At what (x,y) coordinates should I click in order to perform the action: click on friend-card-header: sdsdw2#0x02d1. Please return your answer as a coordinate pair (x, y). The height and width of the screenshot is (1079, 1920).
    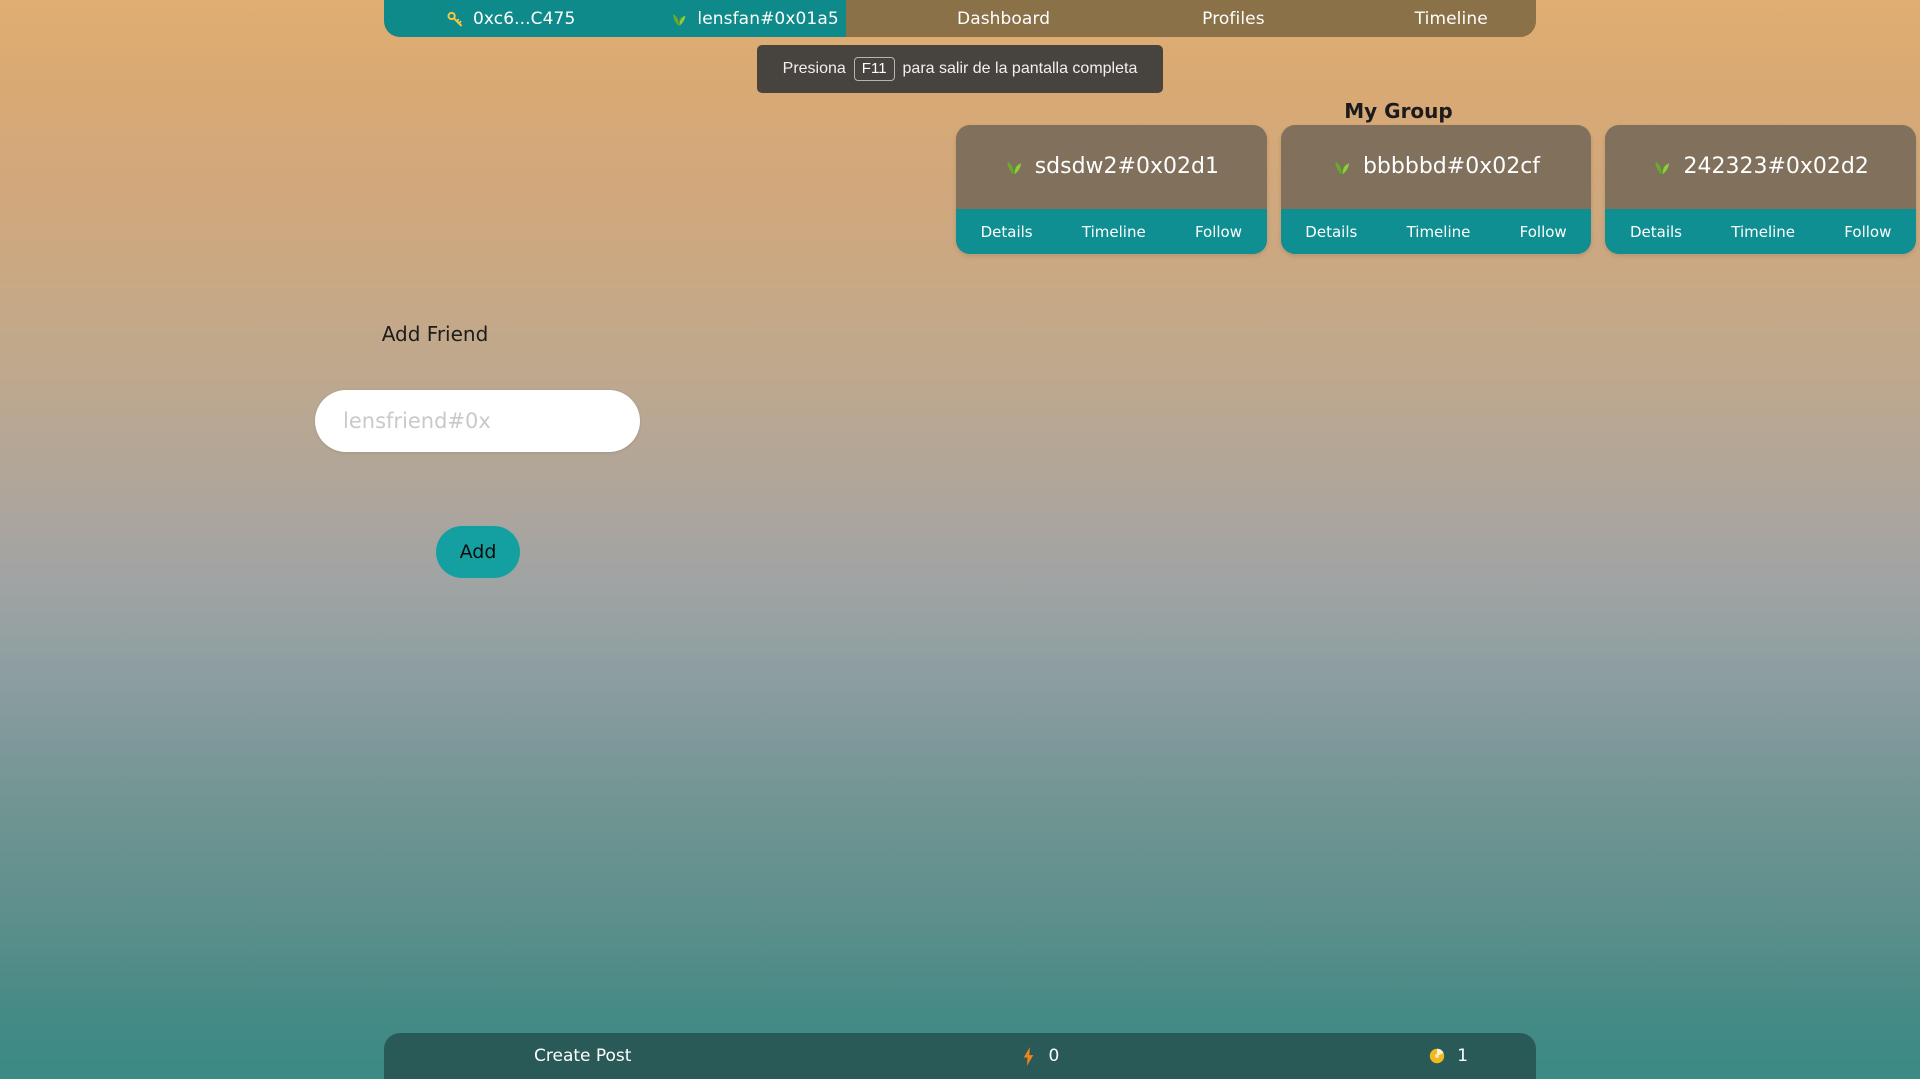
    Looking at the image, I should click on (1111, 181).